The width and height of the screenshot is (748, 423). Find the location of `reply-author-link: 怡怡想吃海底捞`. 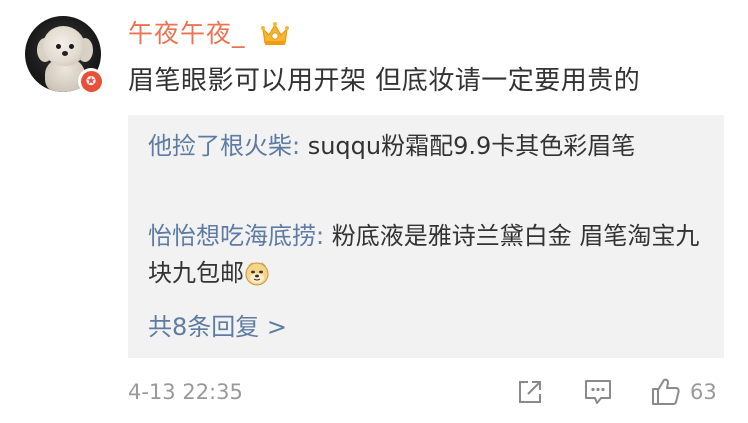

reply-author-link: 怡怡想吃海底捞 is located at coordinates (232, 236).